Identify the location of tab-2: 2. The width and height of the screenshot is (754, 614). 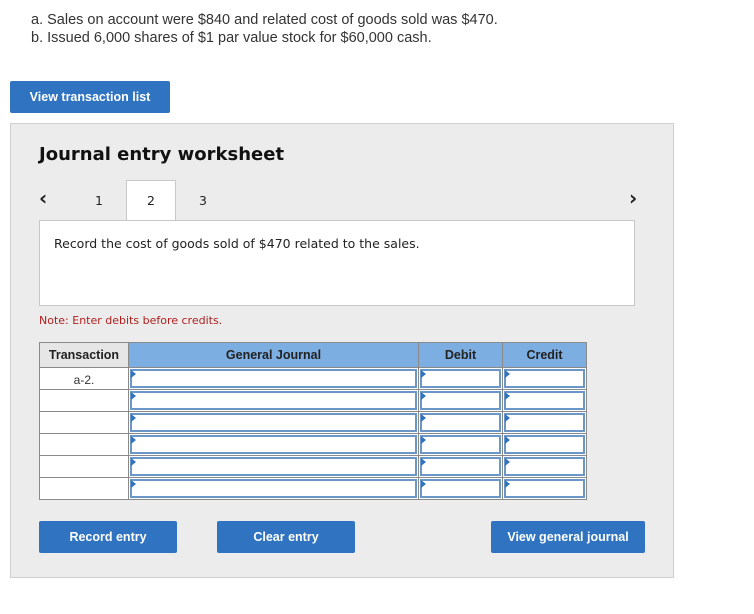
(151, 200).